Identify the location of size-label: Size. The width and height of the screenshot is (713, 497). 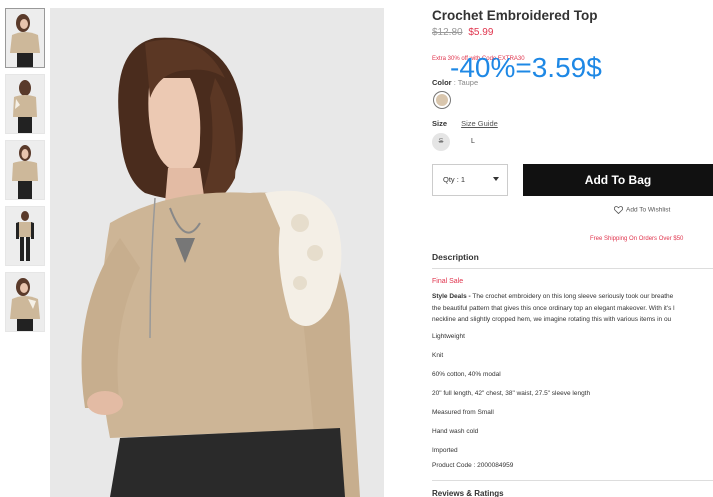
(440, 123).